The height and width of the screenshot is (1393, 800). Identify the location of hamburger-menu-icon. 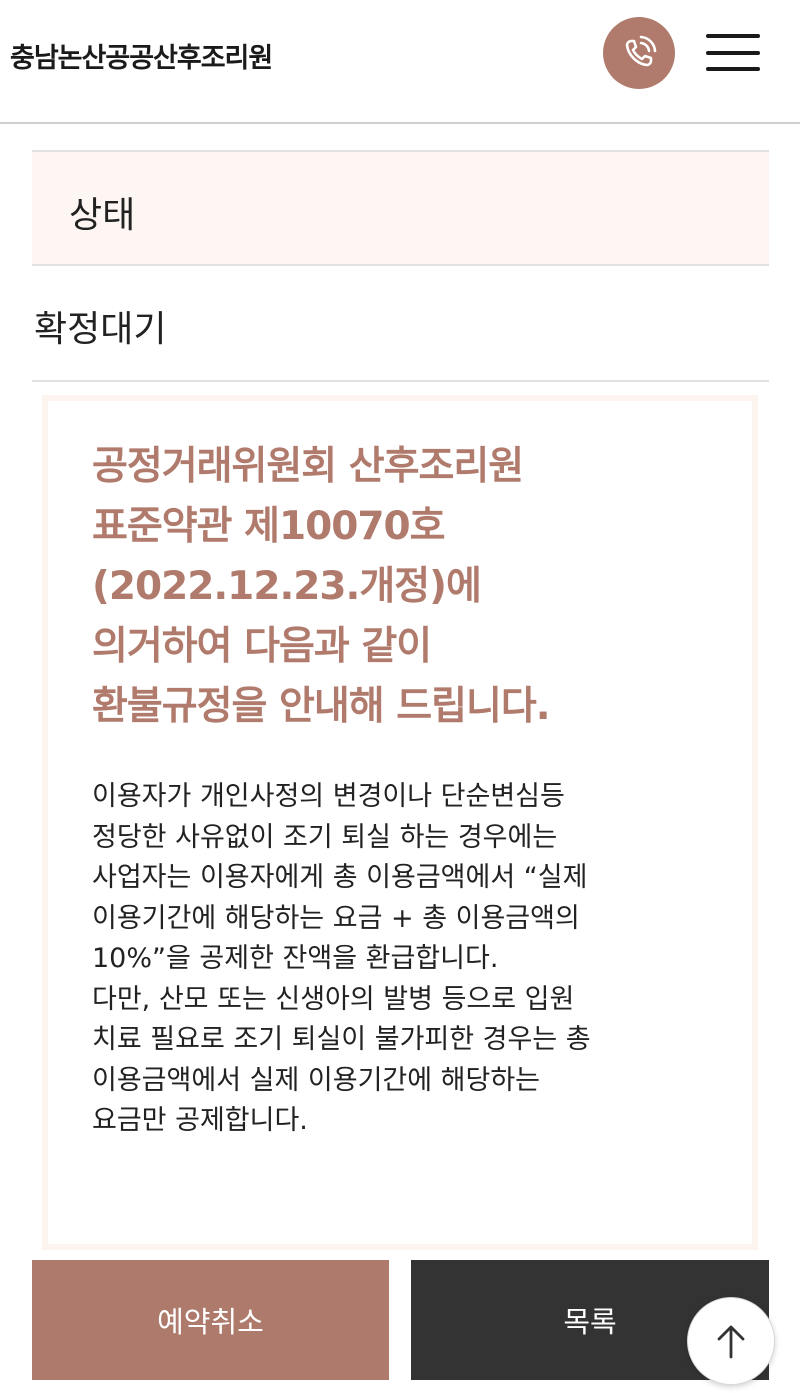
(733, 54).